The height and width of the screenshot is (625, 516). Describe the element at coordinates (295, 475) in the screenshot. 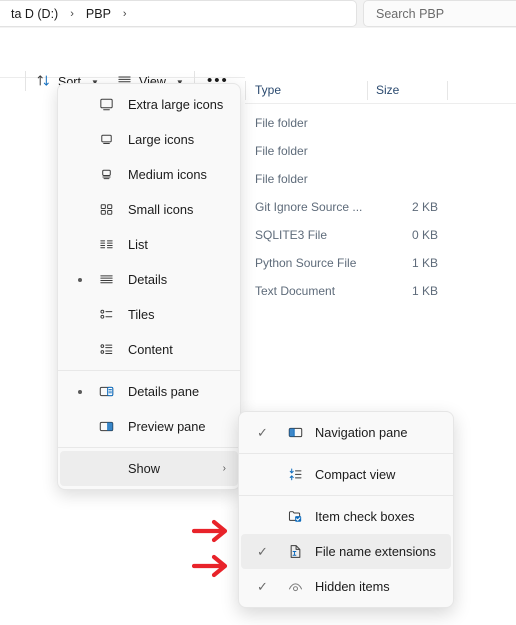

I see `compact-view-icon` at that location.